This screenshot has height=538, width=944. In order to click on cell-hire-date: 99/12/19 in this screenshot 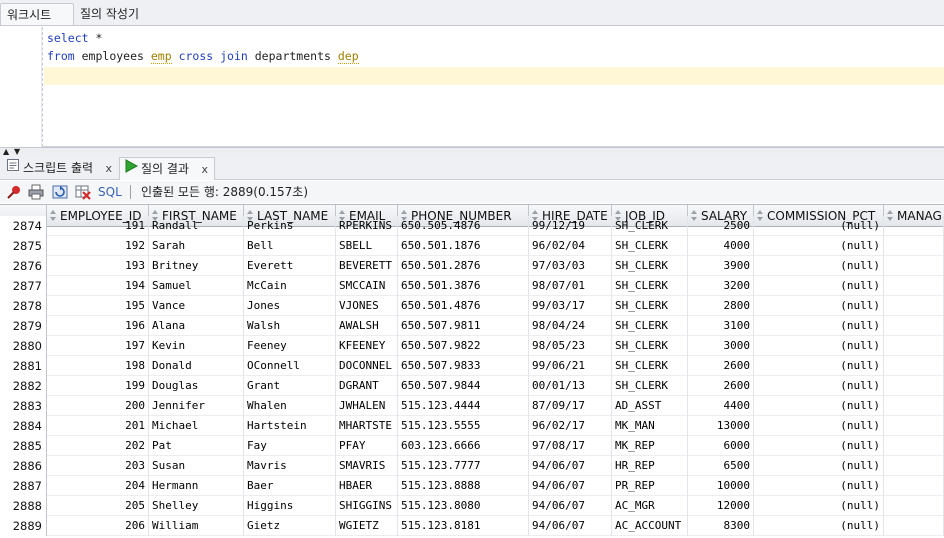, I will do `click(570, 226)`.